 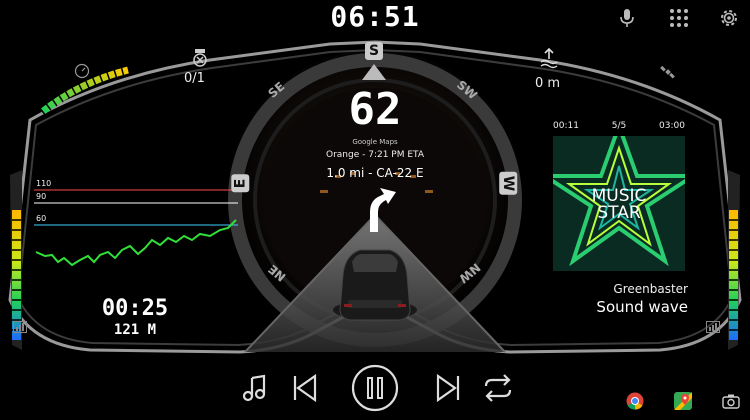 What do you see at coordinates (255, 388) in the screenshot?
I see `music-note-icon` at bounding box center [255, 388].